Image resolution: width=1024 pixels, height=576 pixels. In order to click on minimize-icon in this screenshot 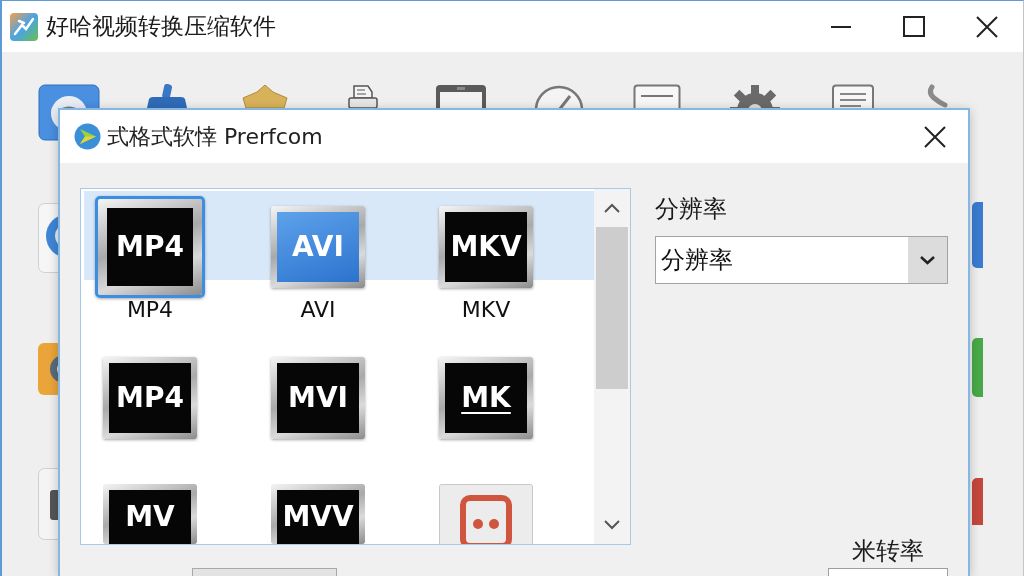, I will do `click(841, 26)`.